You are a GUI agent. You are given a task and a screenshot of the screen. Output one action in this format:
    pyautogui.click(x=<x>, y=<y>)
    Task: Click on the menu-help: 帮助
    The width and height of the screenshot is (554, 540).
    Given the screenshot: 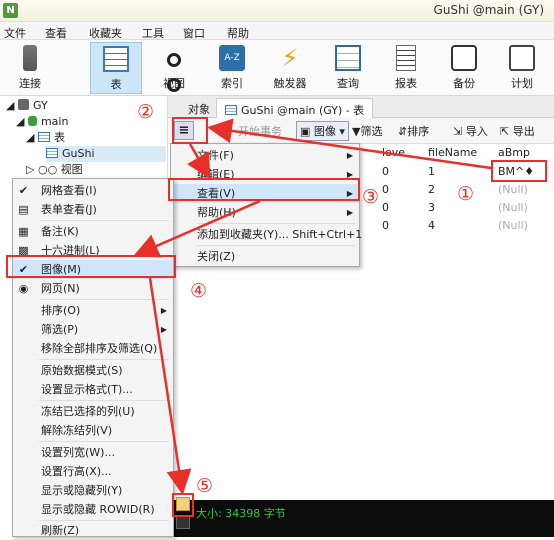 What is the action you would take?
    pyautogui.click(x=238, y=33)
    